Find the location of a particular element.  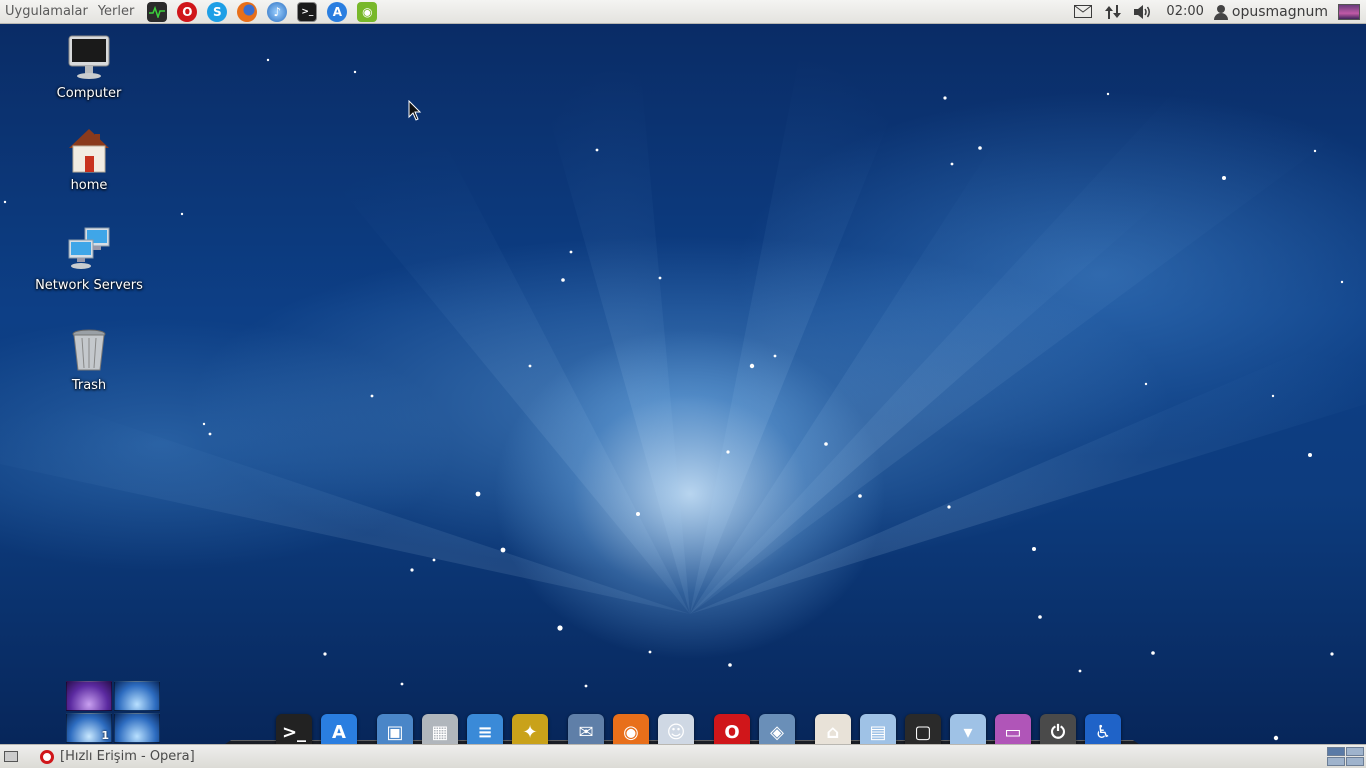

volume-icon is located at coordinates (1143, 12).